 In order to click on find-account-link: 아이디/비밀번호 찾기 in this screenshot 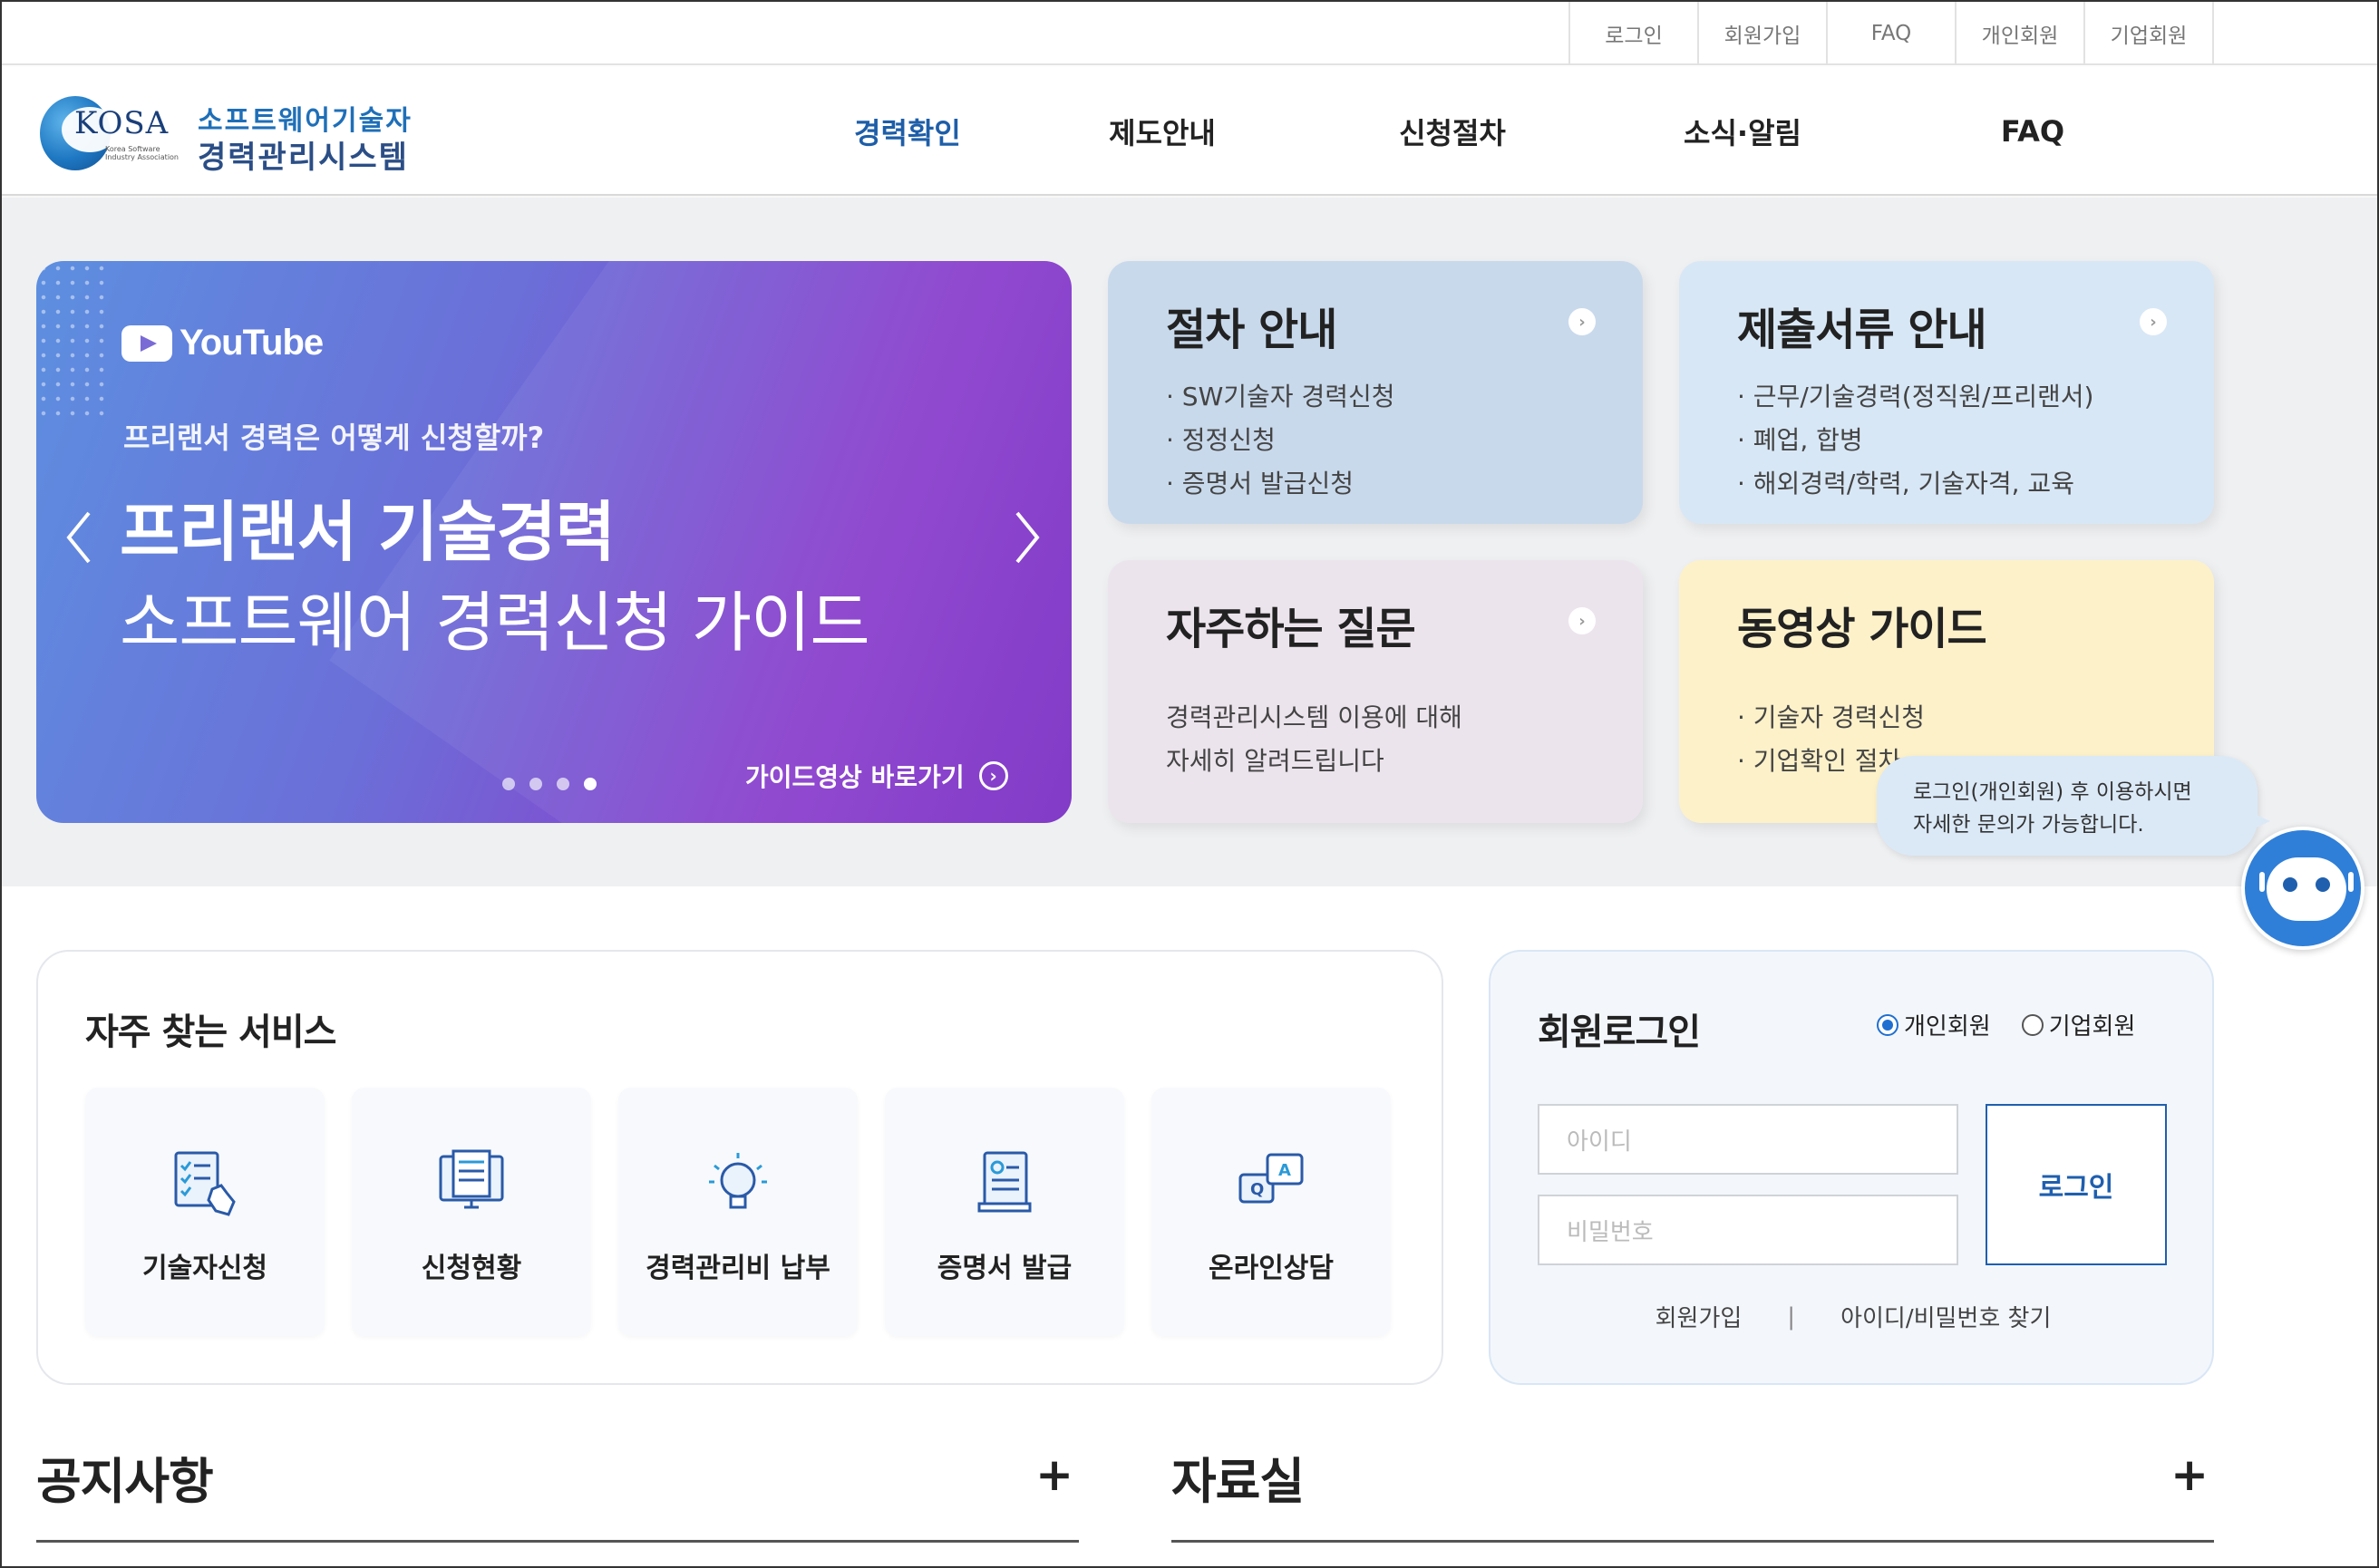, I will do `click(1945, 1316)`.